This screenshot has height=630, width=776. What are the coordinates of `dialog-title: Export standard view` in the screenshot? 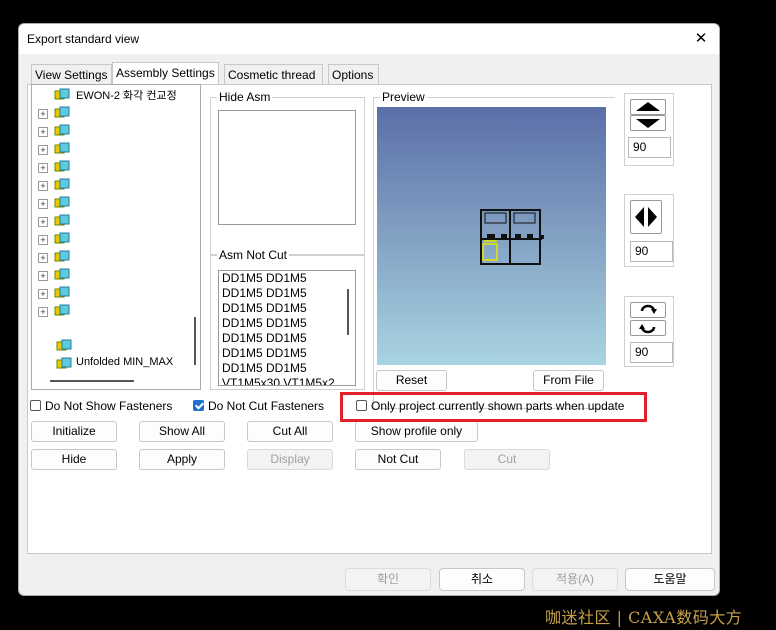 It's located at (83, 39).